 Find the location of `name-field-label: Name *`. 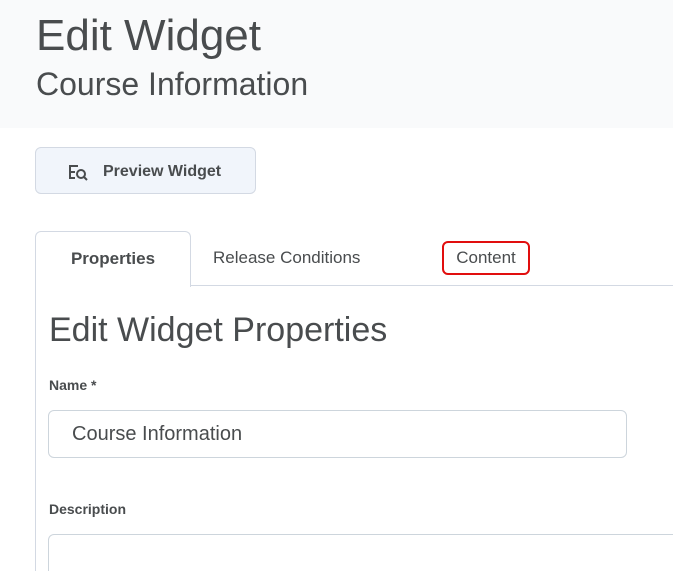

name-field-label: Name * is located at coordinates (72, 385).